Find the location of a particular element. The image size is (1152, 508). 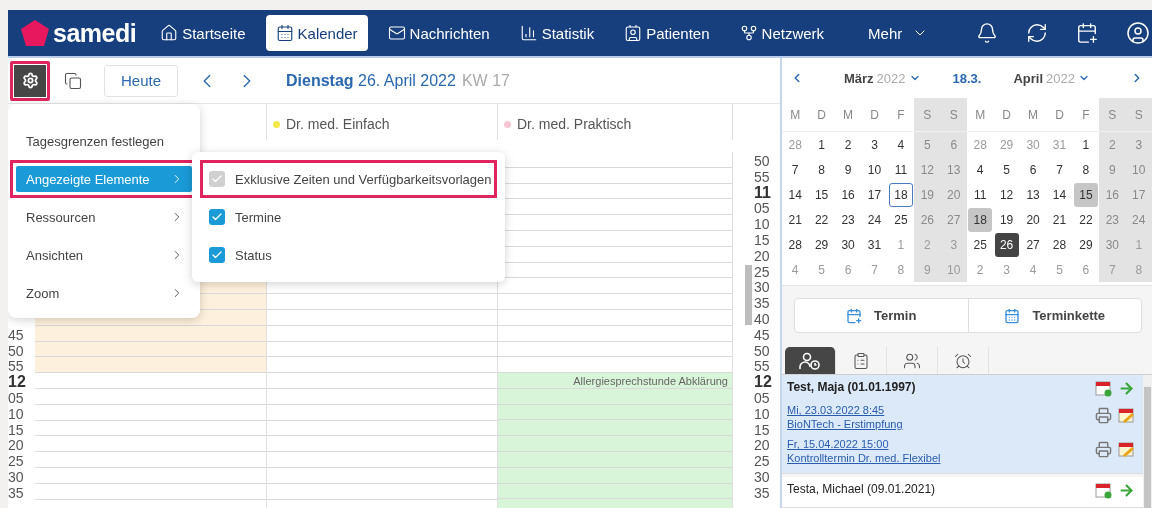

calendar-day: 20 is located at coordinates (1033, 219).